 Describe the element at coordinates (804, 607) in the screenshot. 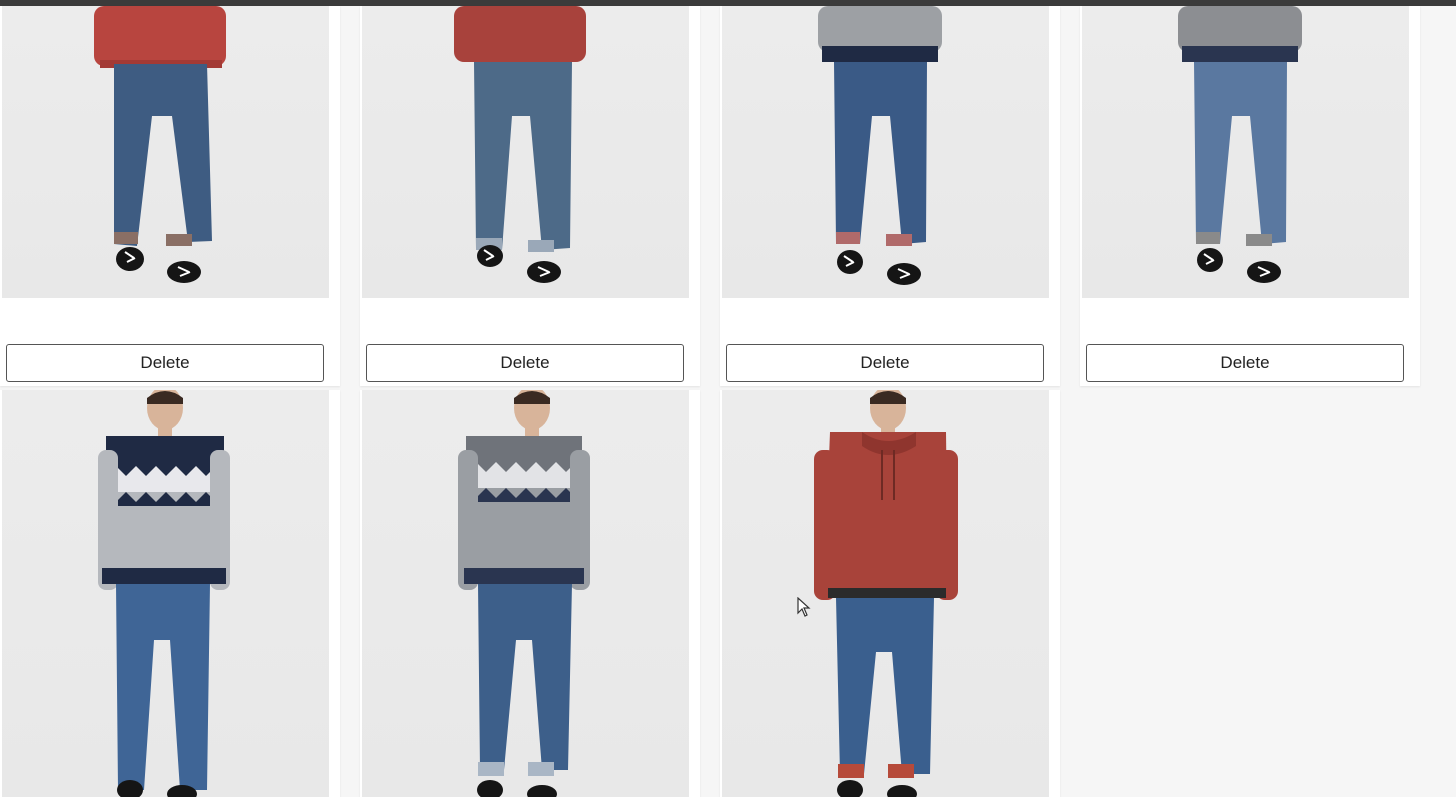

I see `mouse-cursor-icon` at that location.